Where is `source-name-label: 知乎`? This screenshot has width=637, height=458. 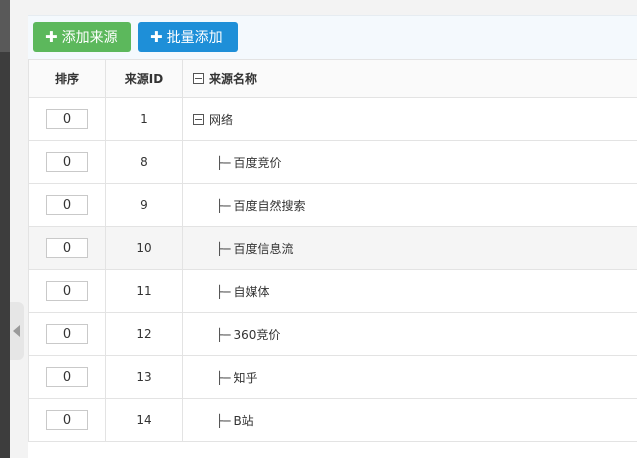 source-name-label: 知乎 is located at coordinates (245, 377).